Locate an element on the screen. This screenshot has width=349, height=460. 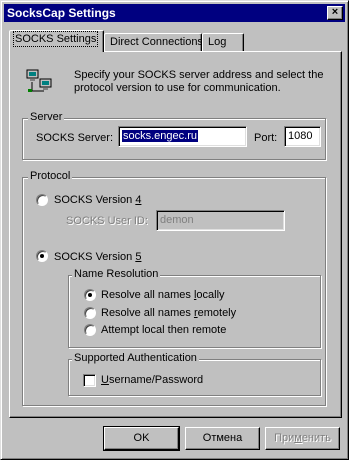
tab-socks-settings-label: SOCKS Settings is located at coordinates (55, 39).